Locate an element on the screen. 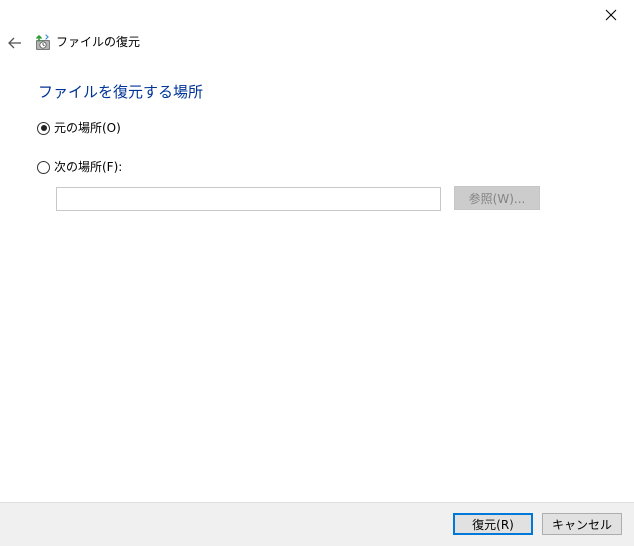 Image resolution: width=634 pixels, height=546 pixels. radio-selected-dot is located at coordinates (43, 128).